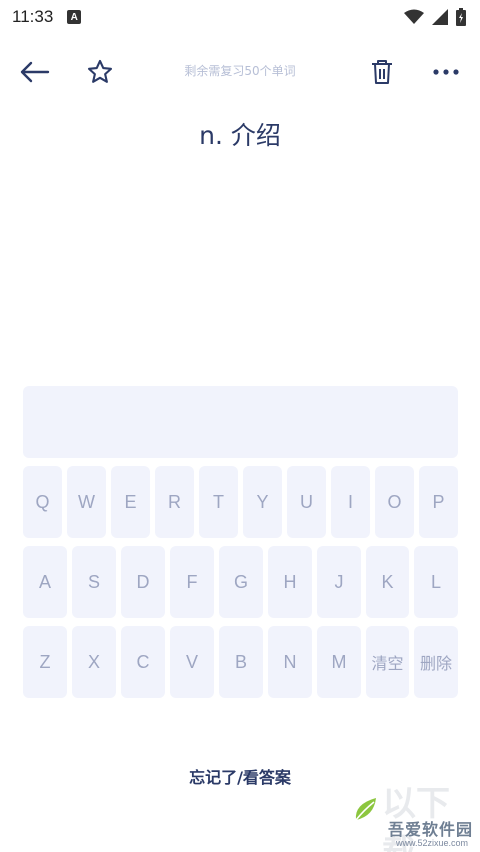 The width and height of the screenshot is (480, 852). I want to click on more-dots-icon, so click(446, 72).